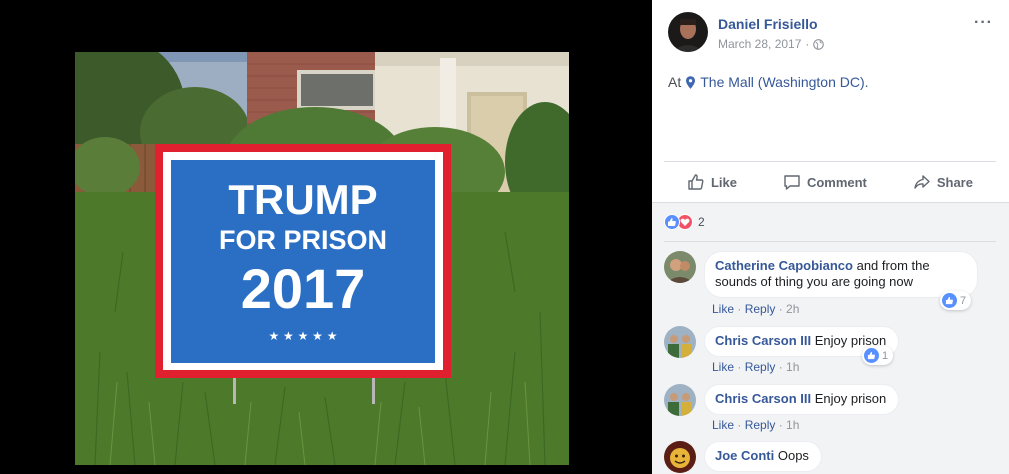 This screenshot has height=474, width=1009. I want to click on like-button: Like, so click(712, 182).